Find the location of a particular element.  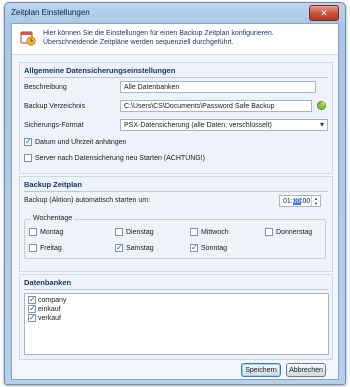

append-datetime-label: Datum und Uhrzeit anhängen is located at coordinates (81, 142).